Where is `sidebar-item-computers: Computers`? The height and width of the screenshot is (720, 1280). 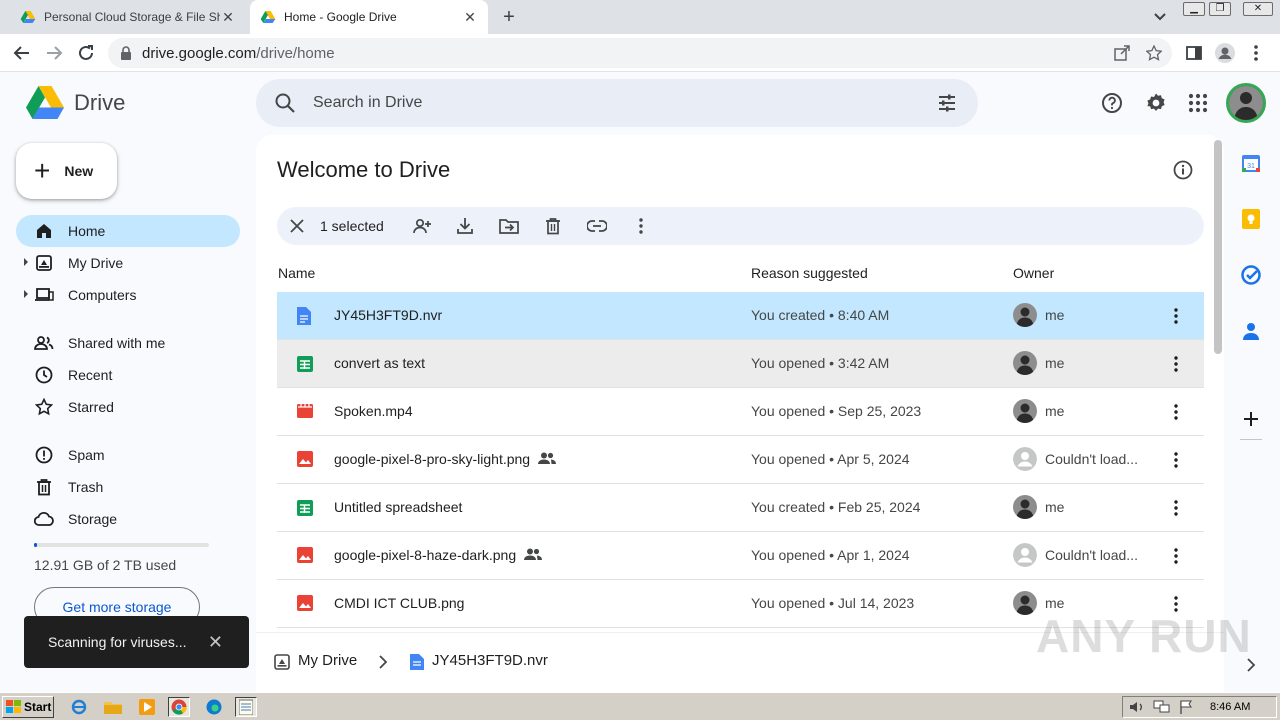
sidebar-item-computers: Computers is located at coordinates (128, 295).